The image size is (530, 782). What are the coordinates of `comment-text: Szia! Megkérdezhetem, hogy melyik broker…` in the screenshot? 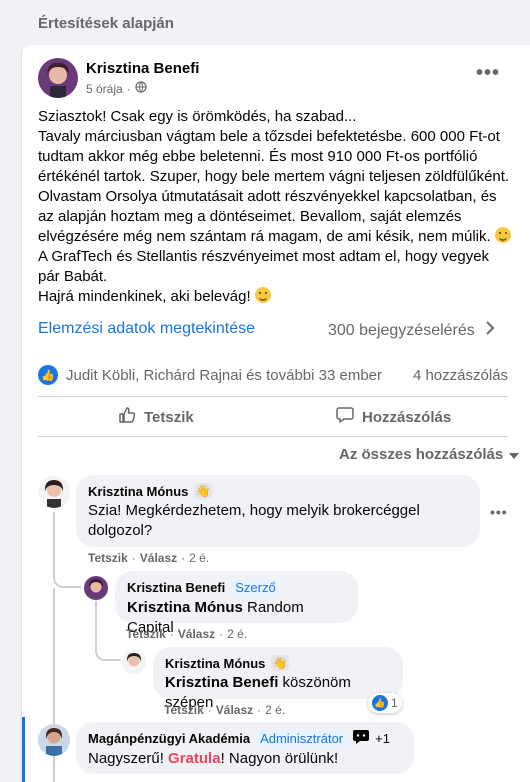 It's located at (254, 520).